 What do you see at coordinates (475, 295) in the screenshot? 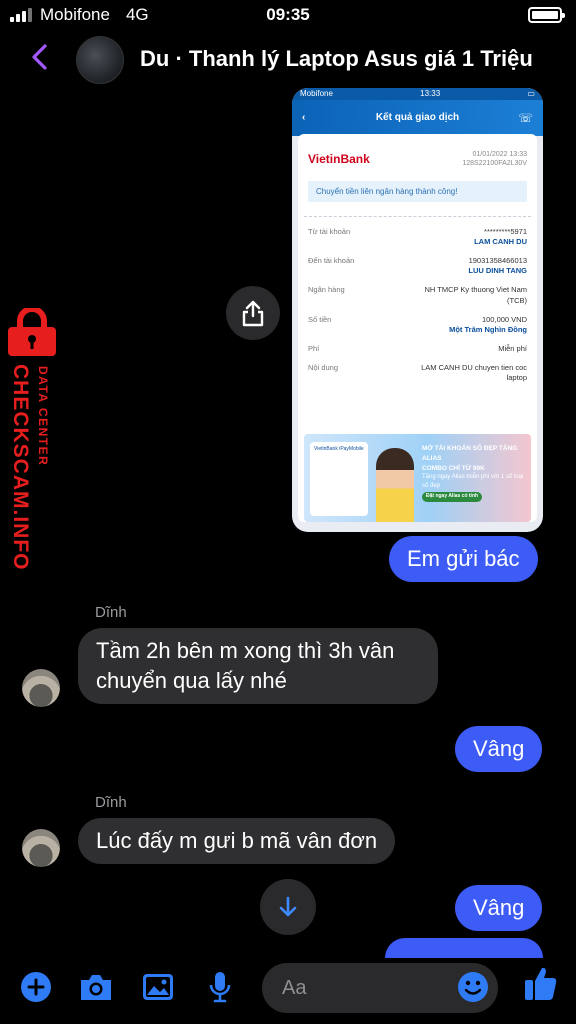
I see `receipt-detail-value-line: NH TMCP Ky thuong Viet Nam (TCB)` at bounding box center [475, 295].